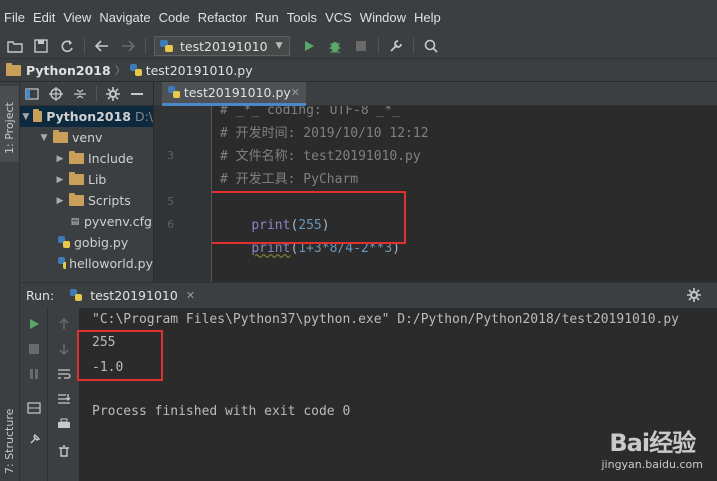 This screenshot has width=717, height=481. What do you see at coordinates (9, 441) in the screenshot?
I see `structure-tool-label: 7: Structure` at bounding box center [9, 441].